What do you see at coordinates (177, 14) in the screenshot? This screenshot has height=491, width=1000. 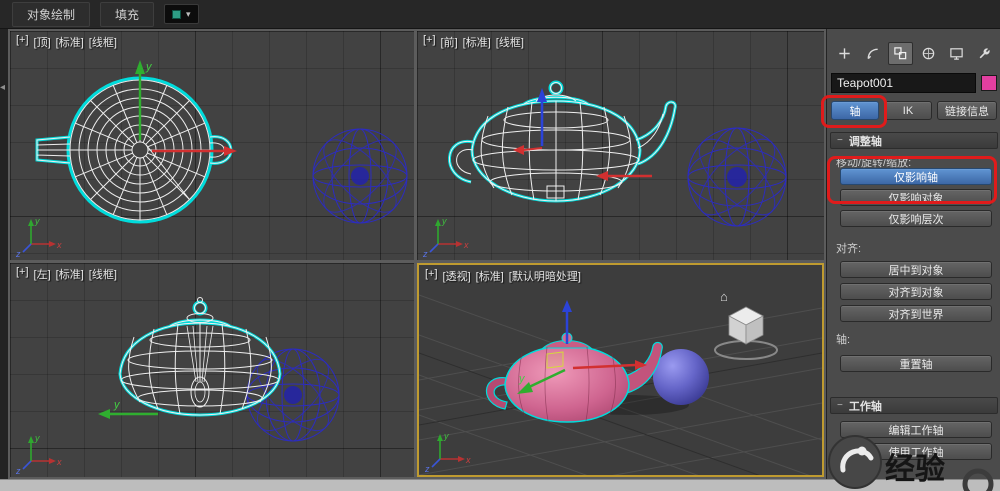 I see `brush-preset-icon` at bounding box center [177, 14].